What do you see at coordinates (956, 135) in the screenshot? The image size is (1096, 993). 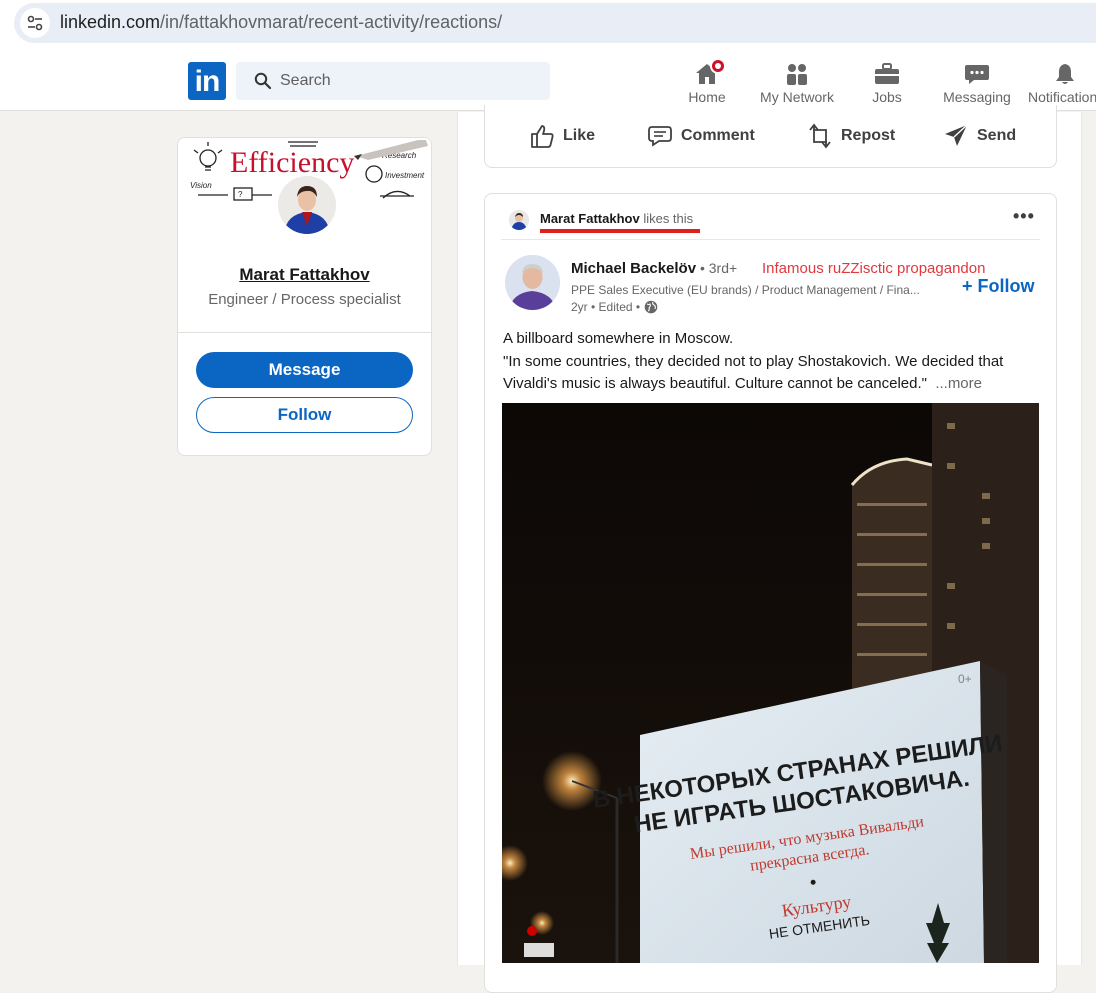 I see `send-icon` at bounding box center [956, 135].